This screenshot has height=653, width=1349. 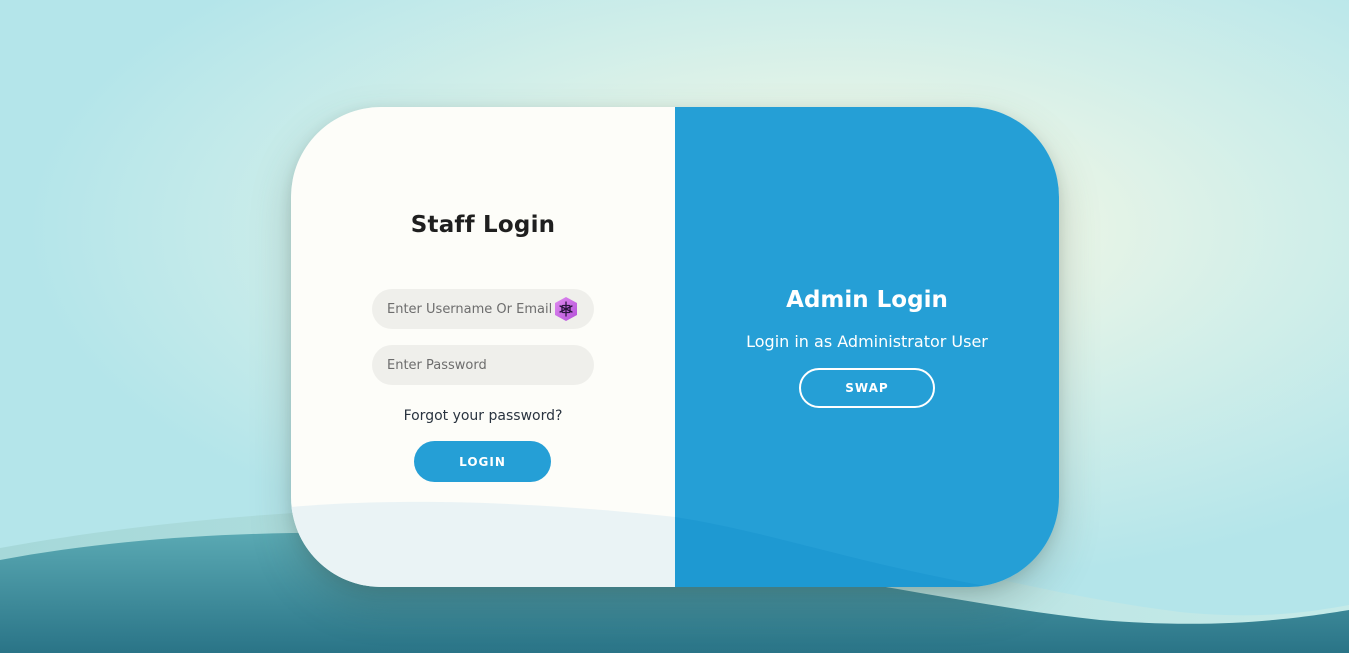 I want to click on staff-login-title: Staff Login, so click(x=483, y=225).